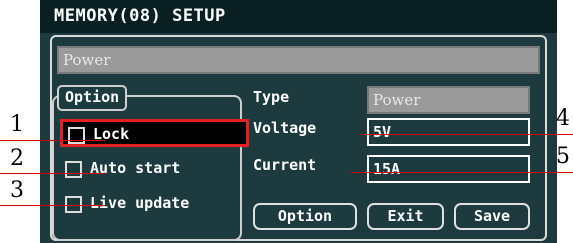 This screenshot has height=243, width=573. What do you see at coordinates (405, 216) in the screenshot?
I see `exit-button: Exit` at bounding box center [405, 216].